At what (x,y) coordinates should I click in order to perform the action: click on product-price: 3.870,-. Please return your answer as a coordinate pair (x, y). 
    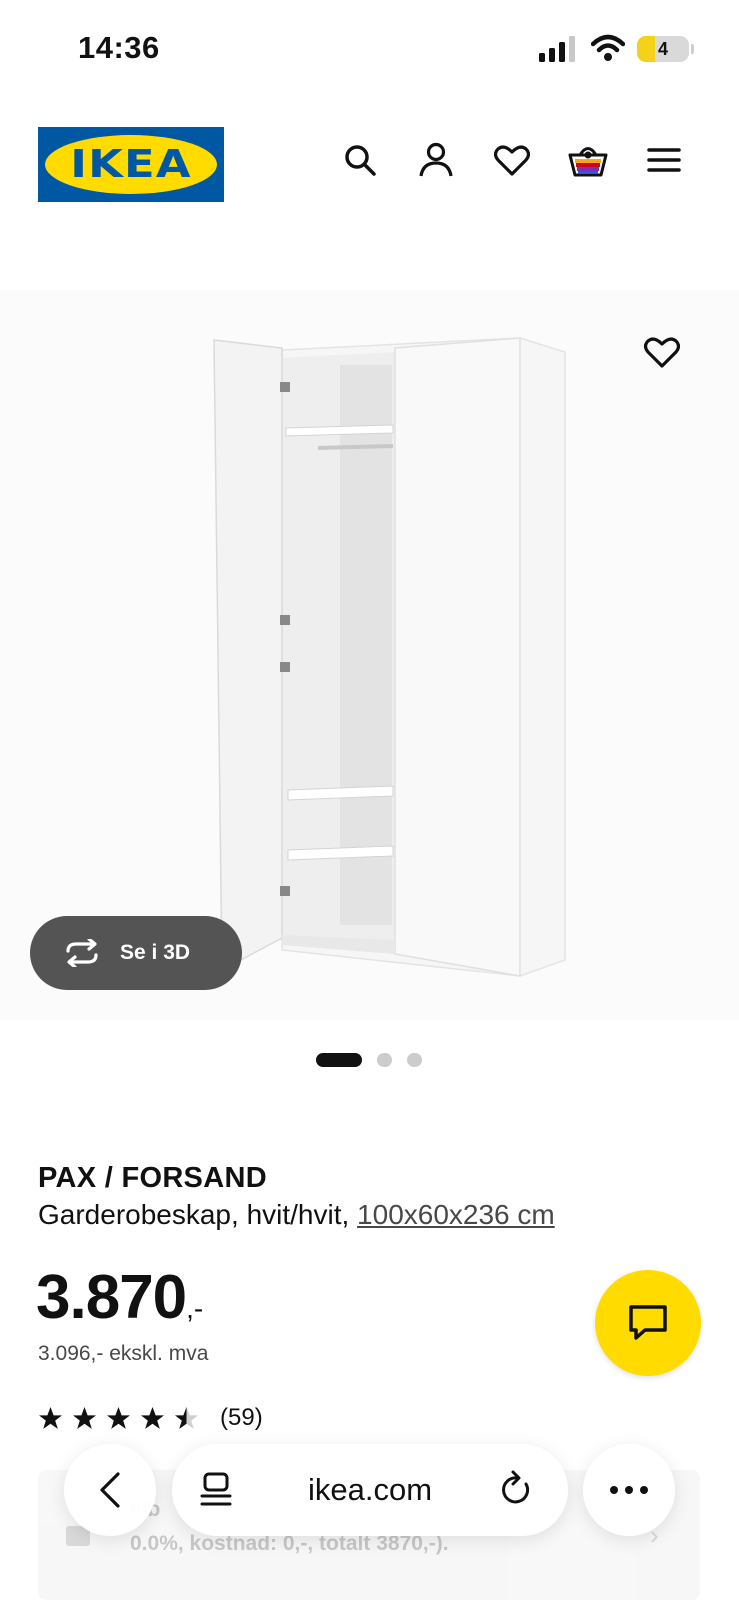
    Looking at the image, I should click on (119, 1297).